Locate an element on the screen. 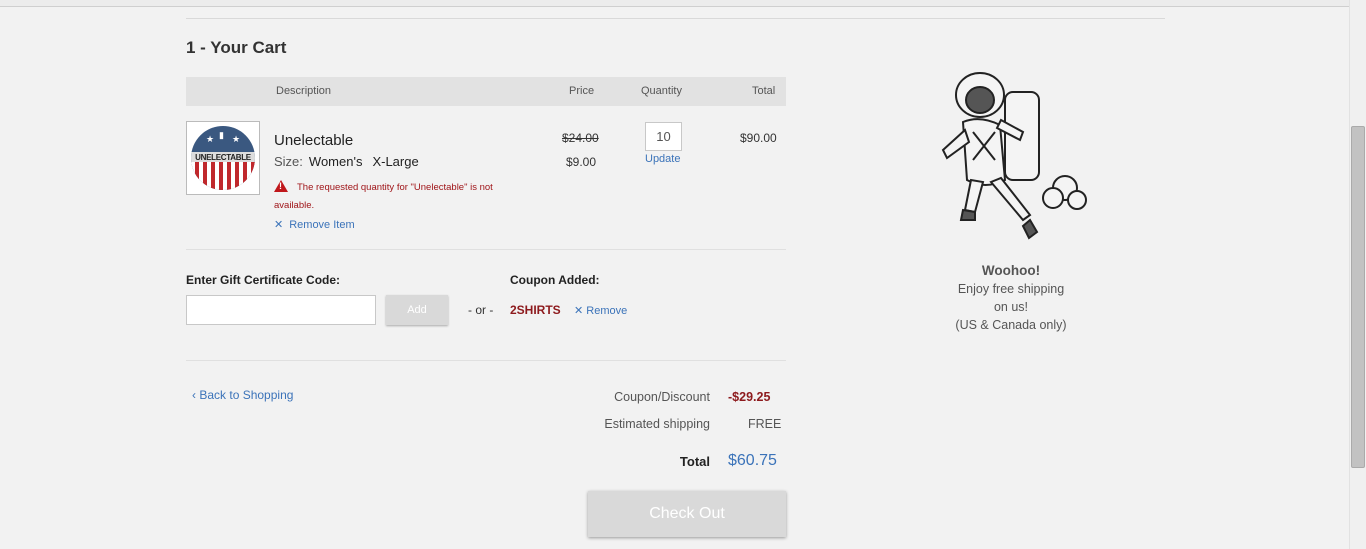  shipping-label: Estimated shipping is located at coordinates (657, 424).